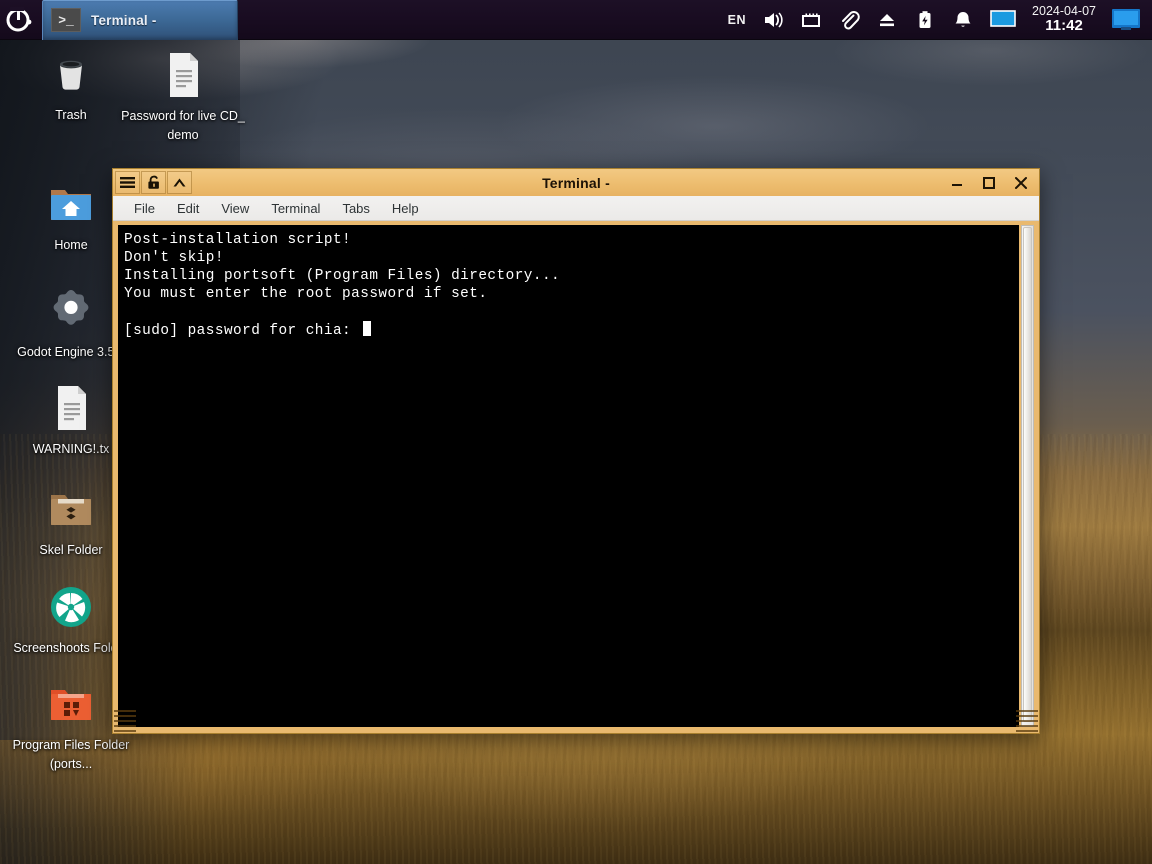 The image size is (1152, 864). I want to click on eject-icon, so click(887, 20).